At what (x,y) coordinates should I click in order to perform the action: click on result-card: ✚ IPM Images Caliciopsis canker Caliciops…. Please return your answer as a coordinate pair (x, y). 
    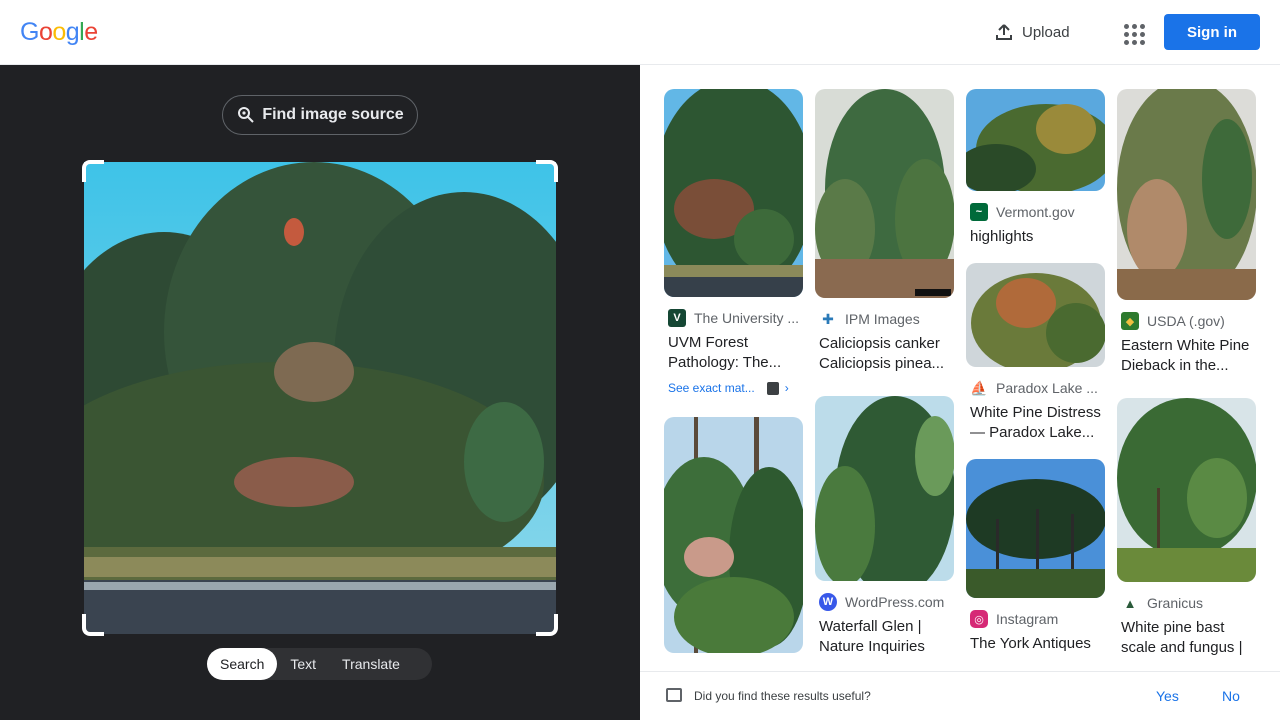
    Looking at the image, I should click on (884, 231).